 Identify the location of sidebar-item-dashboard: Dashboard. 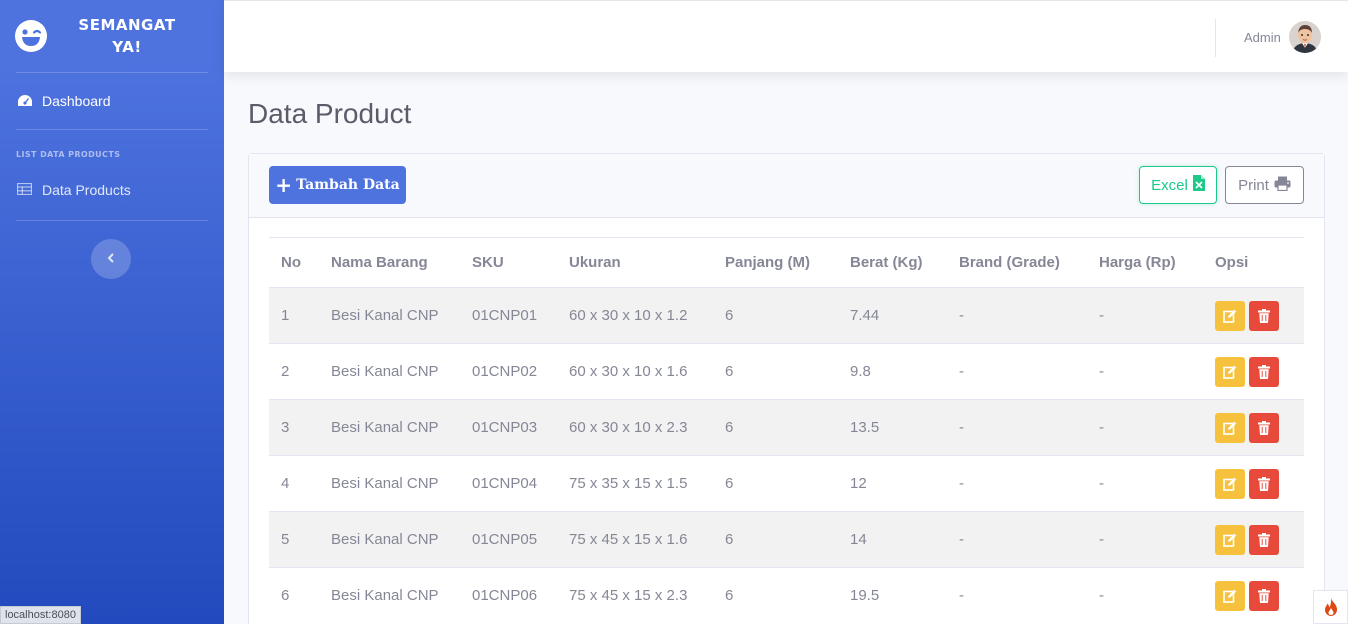
(112, 101).